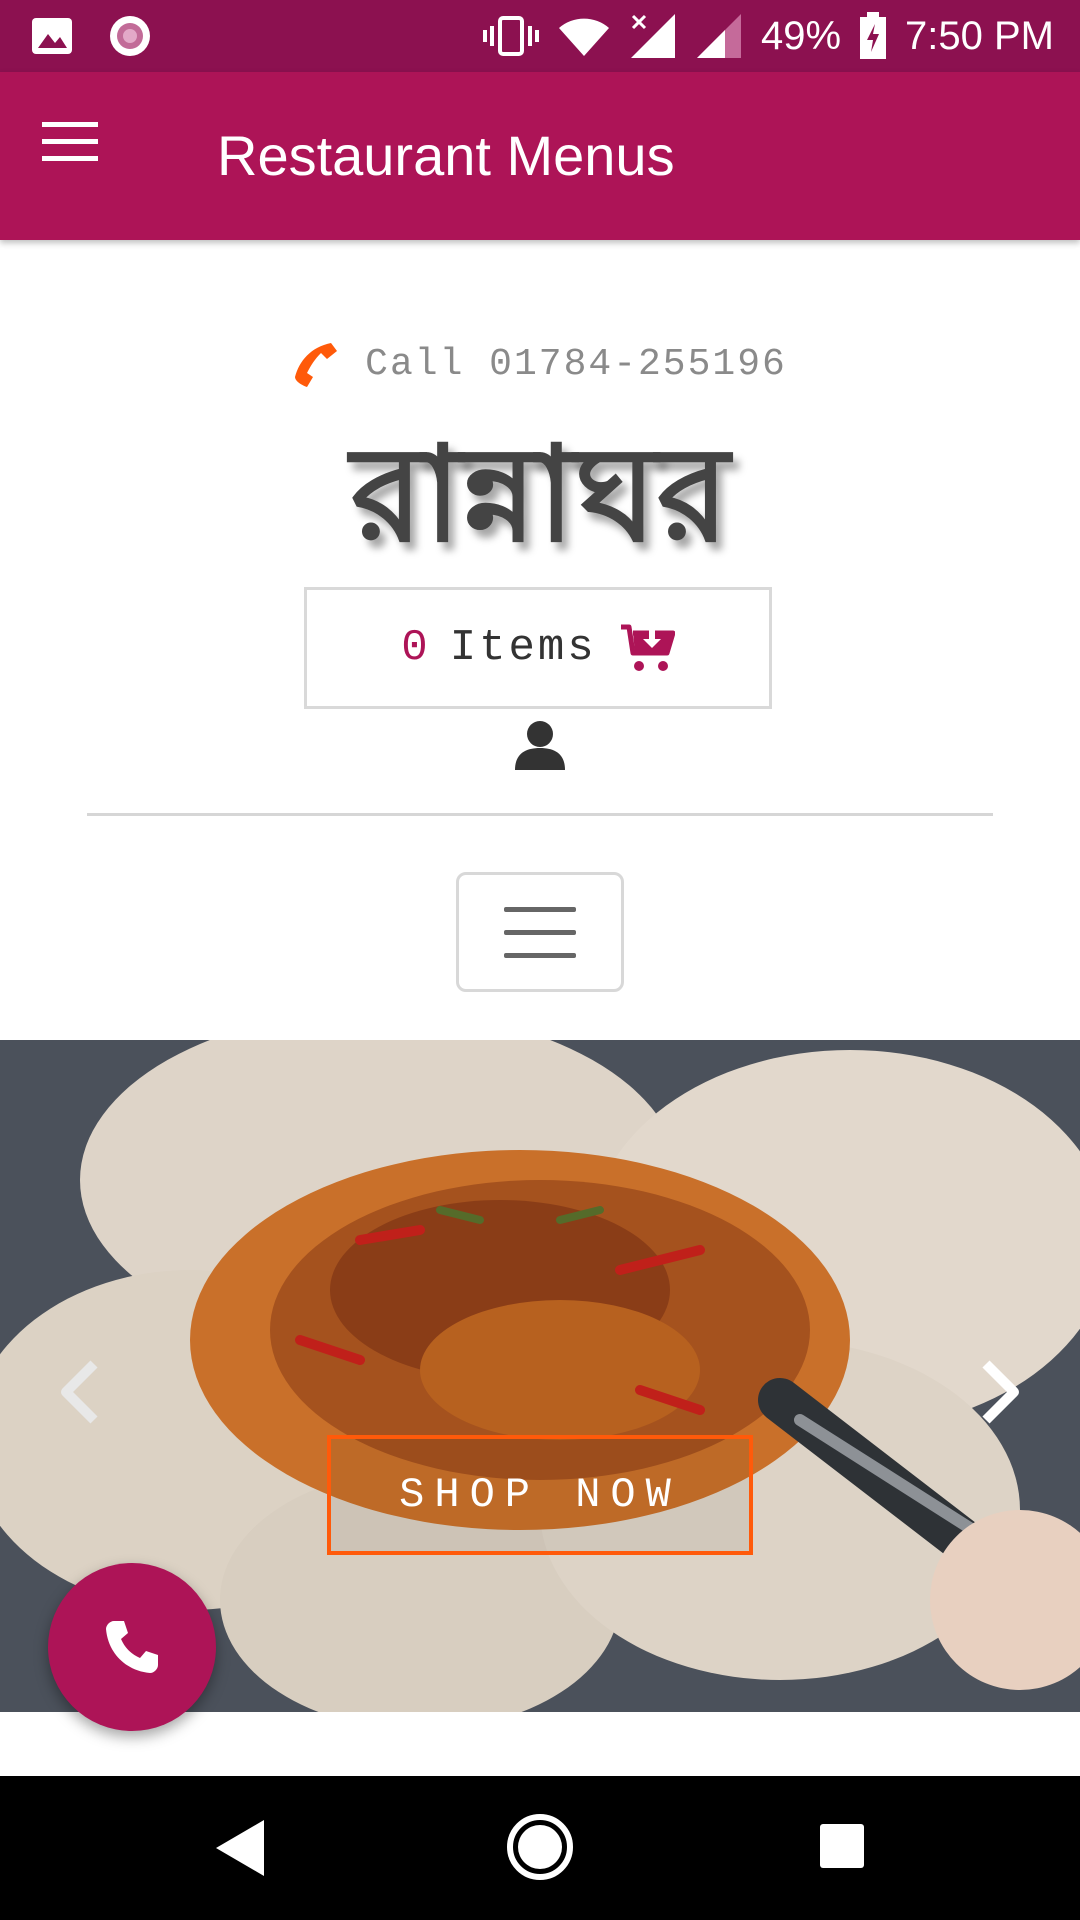 Image resolution: width=1080 pixels, height=1920 pixels. What do you see at coordinates (446, 155) in the screenshot?
I see `app-title: Restaurant Menus` at bounding box center [446, 155].